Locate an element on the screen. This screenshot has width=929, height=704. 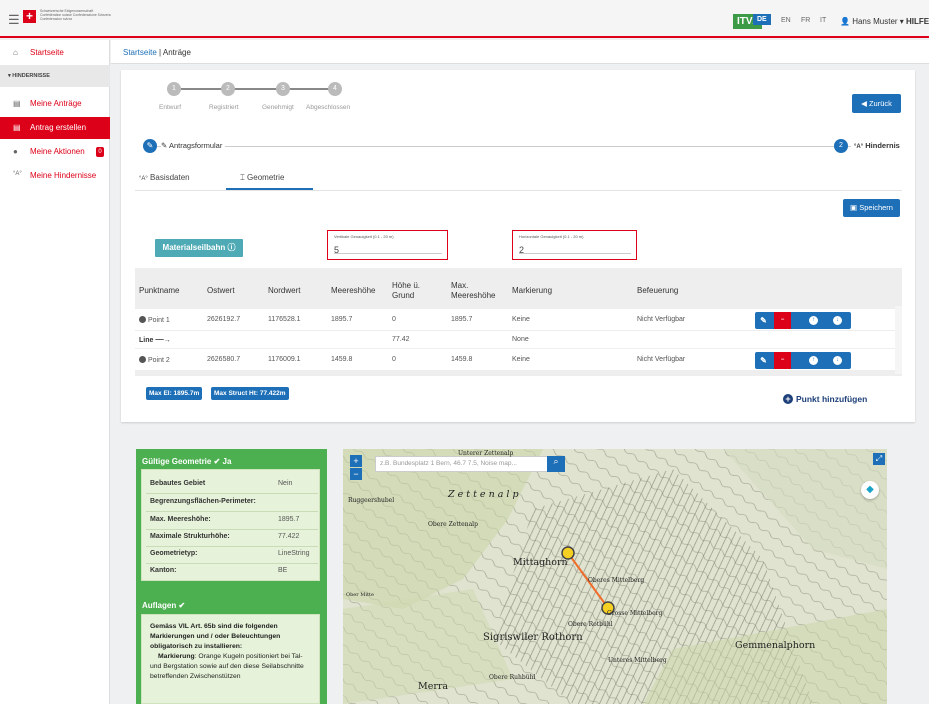
fullscreen-icon: ⤢ is located at coordinates (879, 459).